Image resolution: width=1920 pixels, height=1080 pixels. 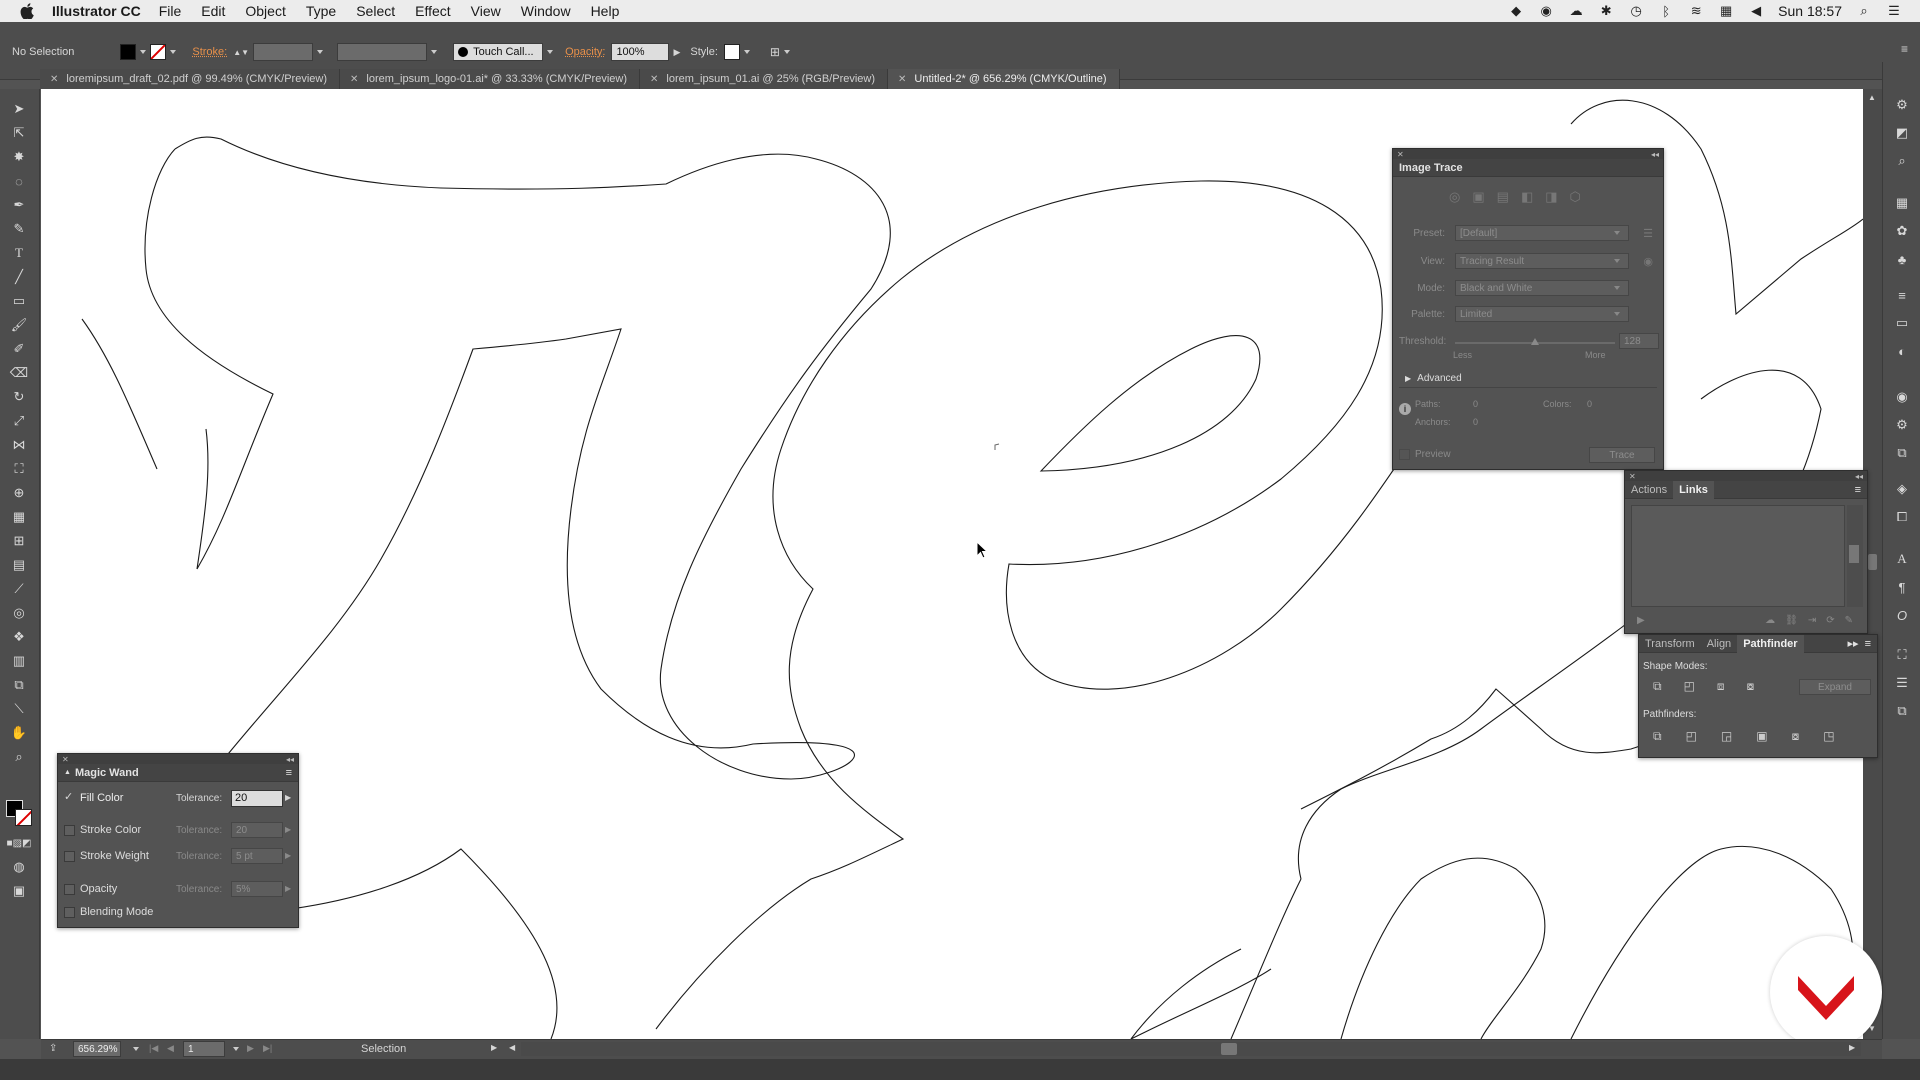 What do you see at coordinates (1657, 736) in the screenshot?
I see `divide-icon: ⧉` at bounding box center [1657, 736].